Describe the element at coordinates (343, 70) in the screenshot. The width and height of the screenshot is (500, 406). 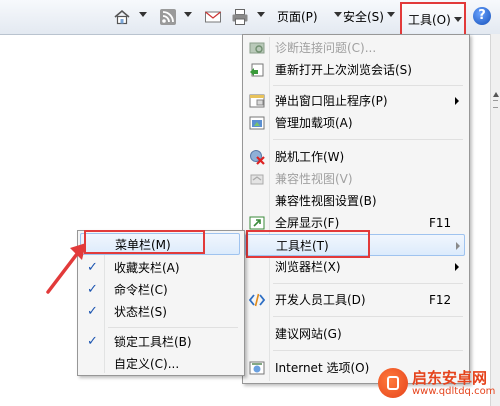
I see `menu-item-label: 重新打开上次浏览会话(S)` at that location.